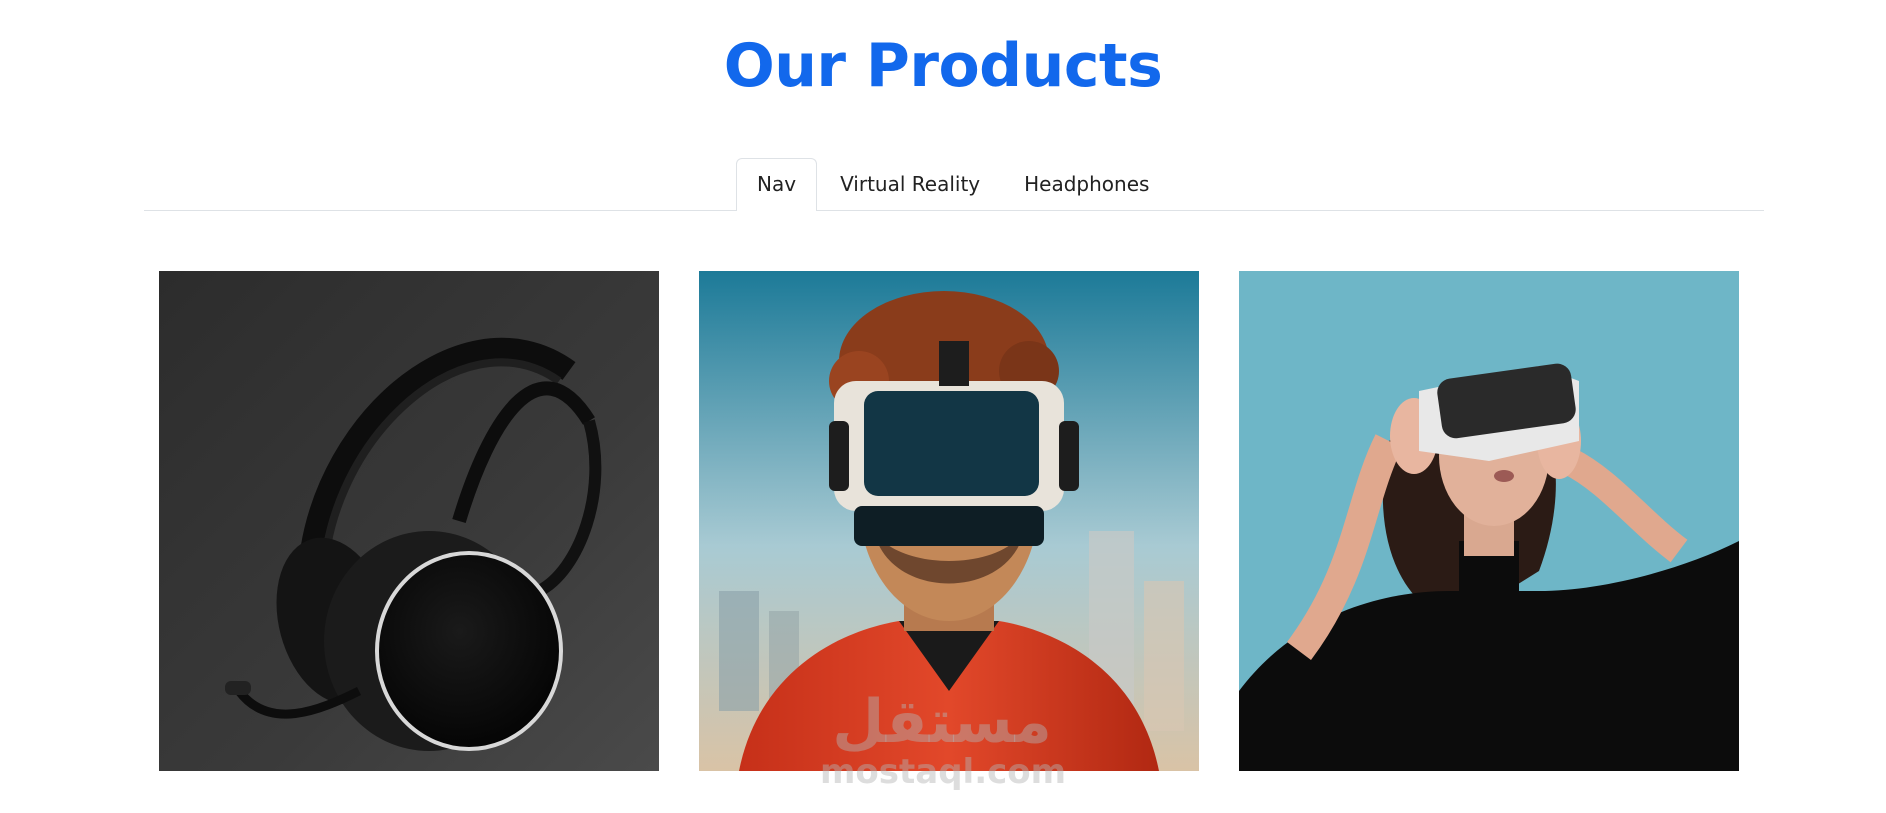 The image size is (1886, 813). Describe the element at coordinates (942, 722) in the screenshot. I see `watermark-arabic: مستقل` at that location.